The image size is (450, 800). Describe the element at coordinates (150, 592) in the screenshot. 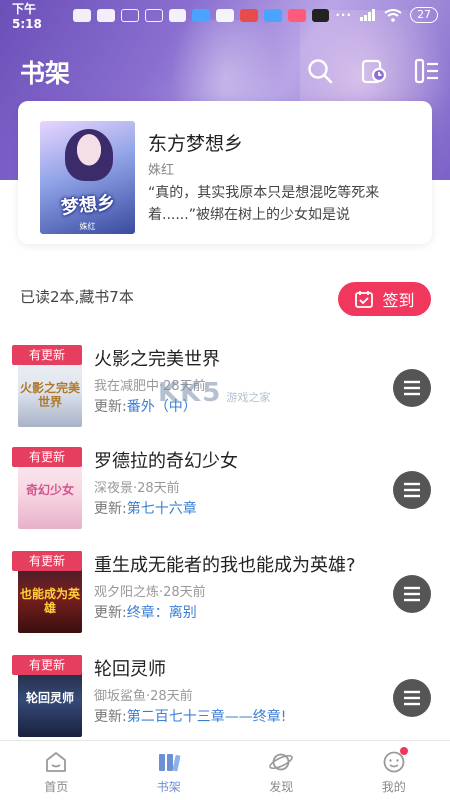

I see `book-author: 观夕阳之炼·28天前` at that location.